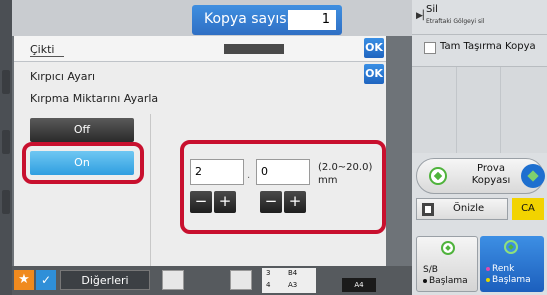  What do you see at coordinates (63, 76) in the screenshot?
I see `trim-dialog-title: Kırpıcı Ayarı` at bounding box center [63, 76].